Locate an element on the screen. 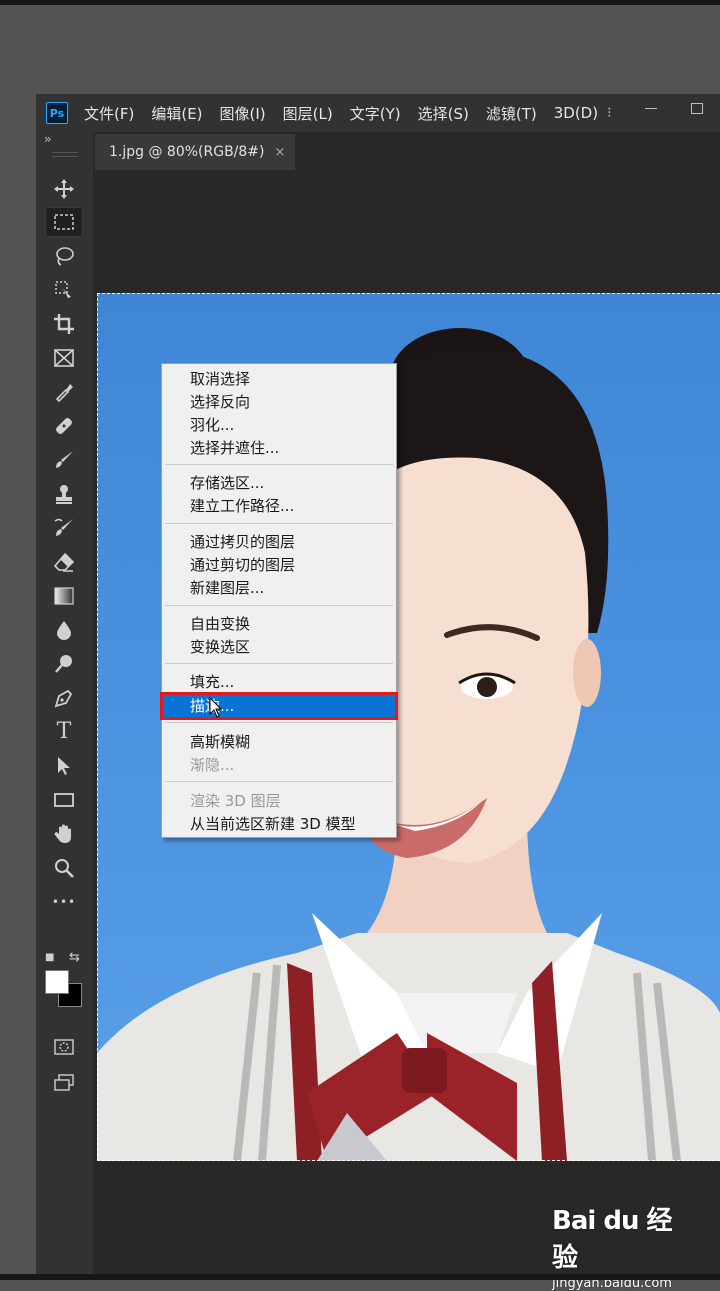 The height and width of the screenshot is (1291, 720). move-tool is located at coordinates (64, 189).